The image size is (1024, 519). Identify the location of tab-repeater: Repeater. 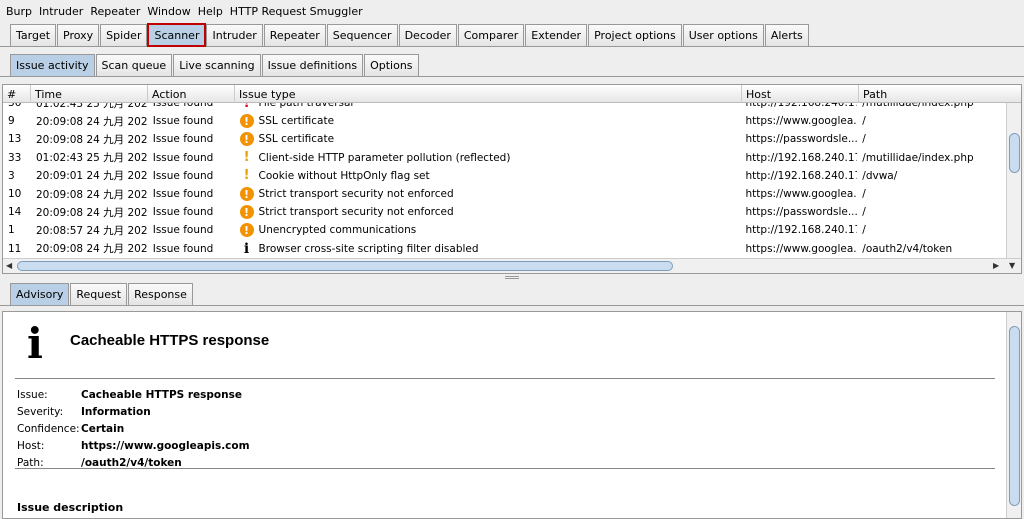
(294, 35).